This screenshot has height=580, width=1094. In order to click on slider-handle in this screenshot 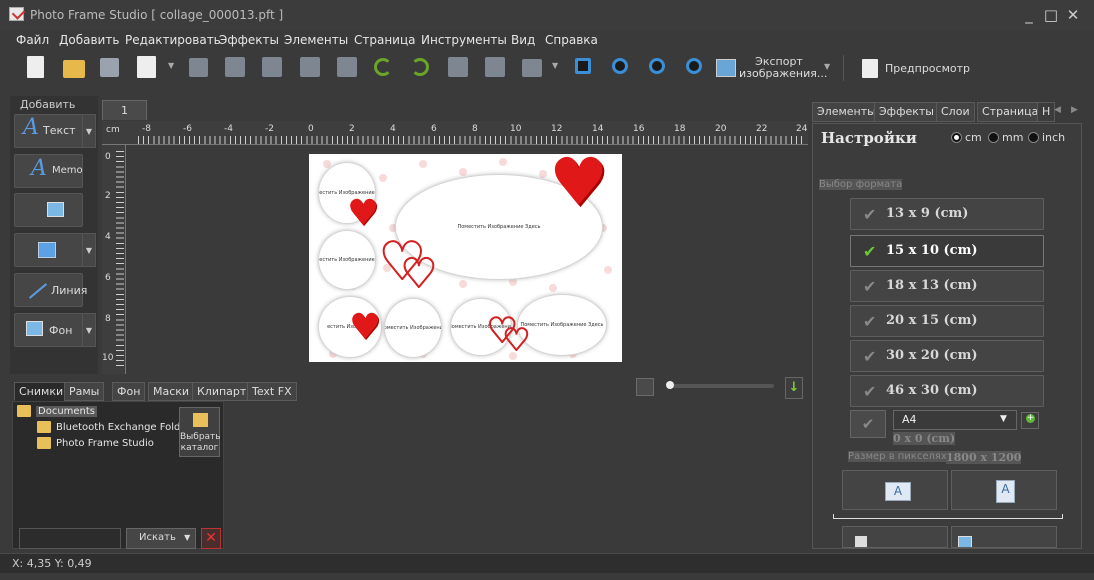, I will do `click(670, 385)`.